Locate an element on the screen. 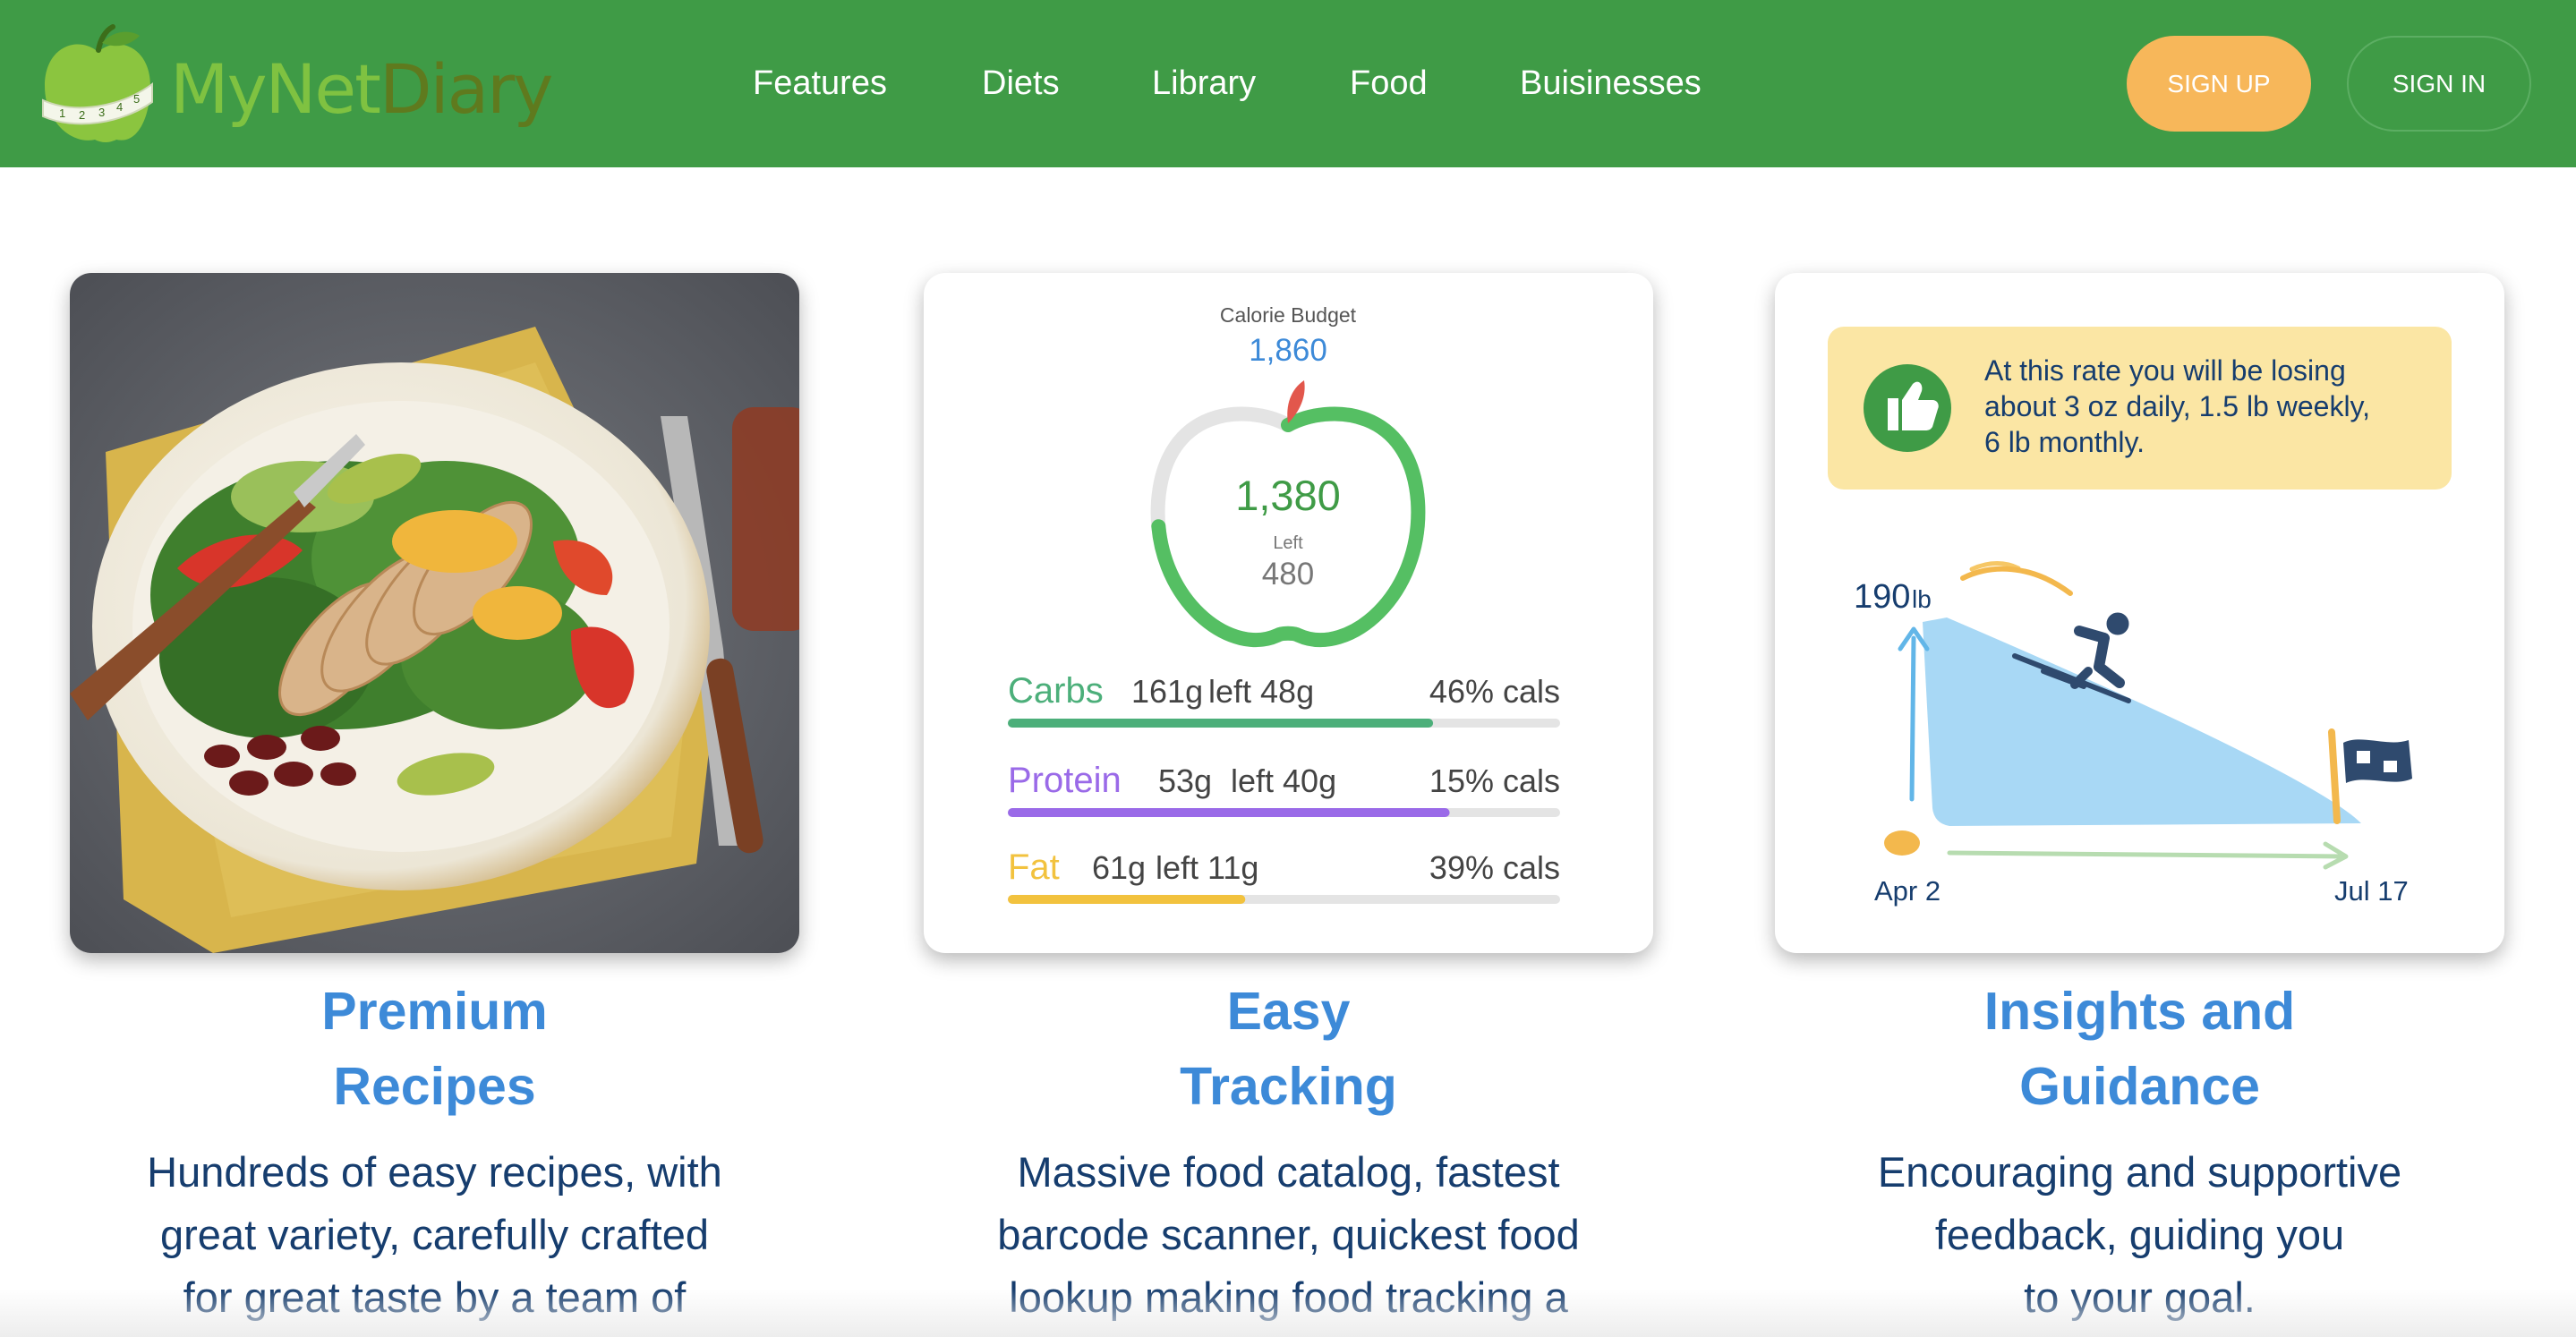 The image size is (2576, 1337). x-axis-arrow is located at coordinates (2146, 854).